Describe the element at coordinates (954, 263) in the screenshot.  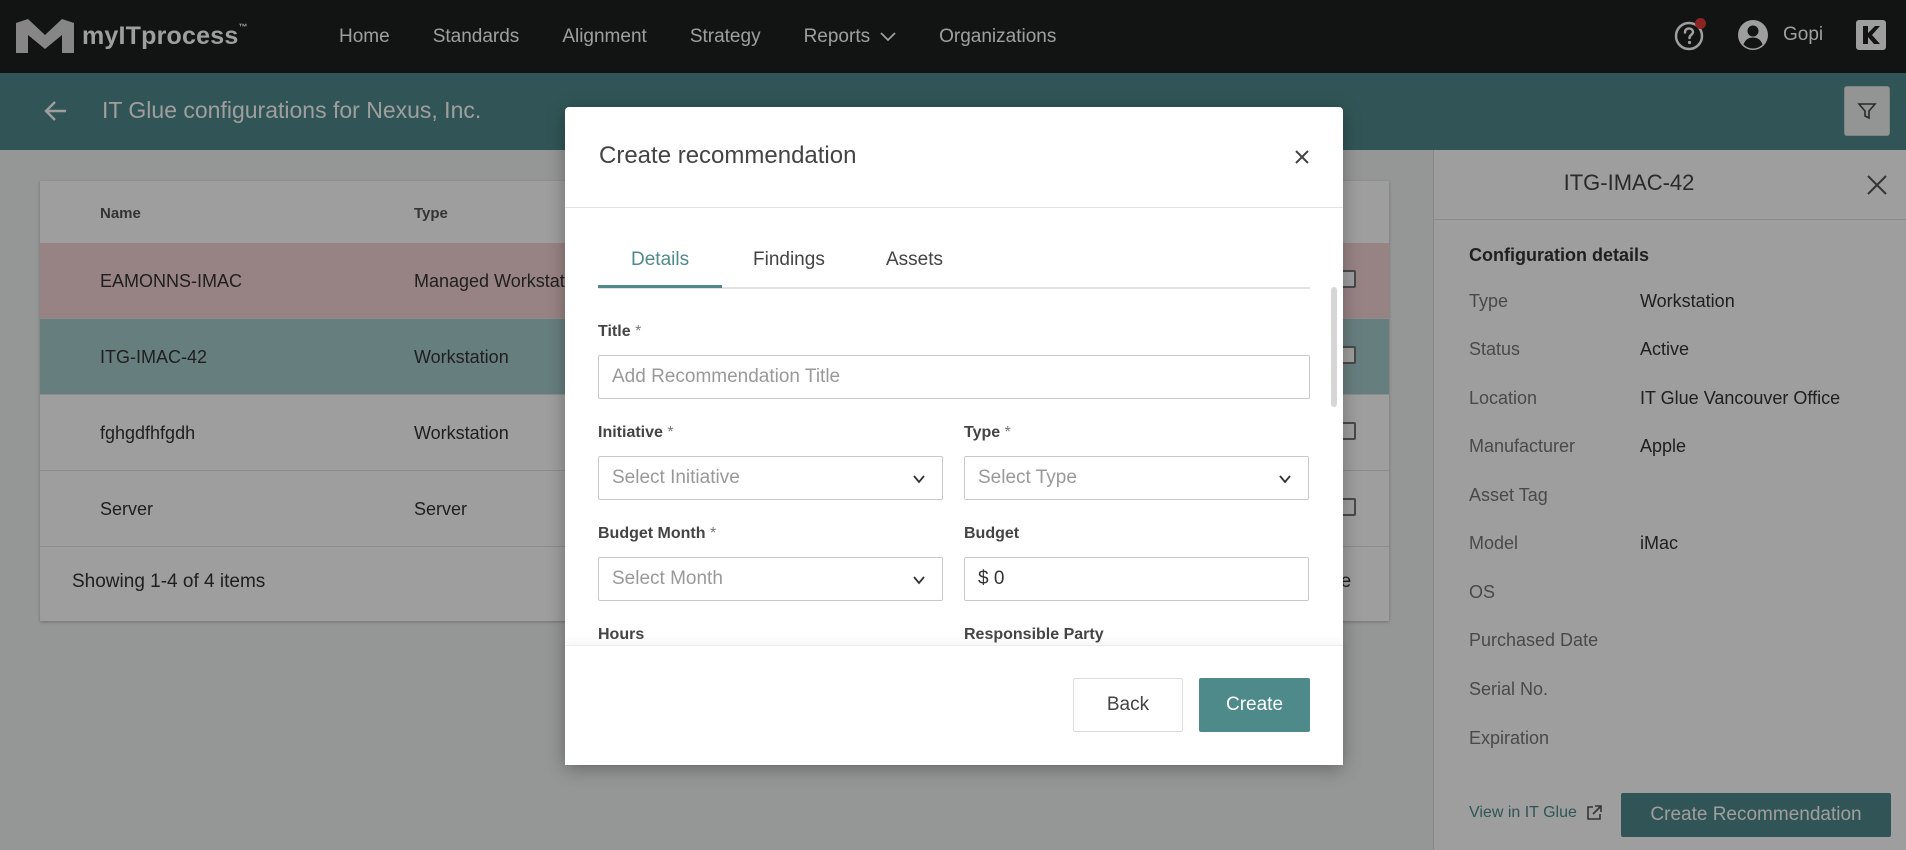
I see `modal-tabs: Details Findings Assets` at that location.